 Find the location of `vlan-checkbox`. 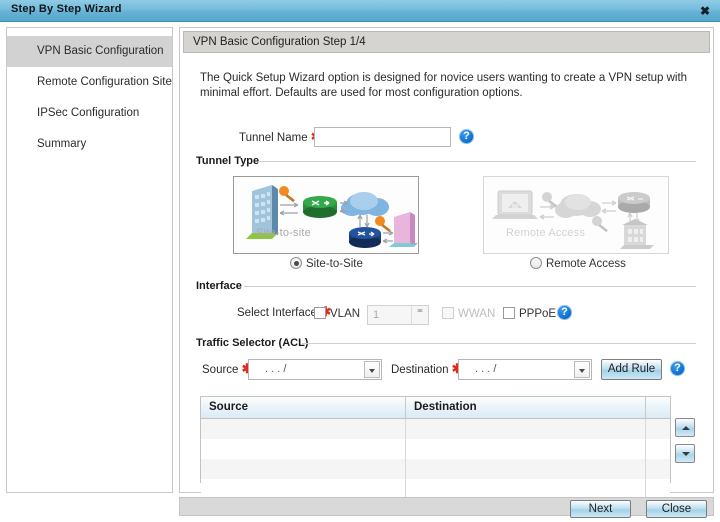

vlan-checkbox is located at coordinates (320, 313).